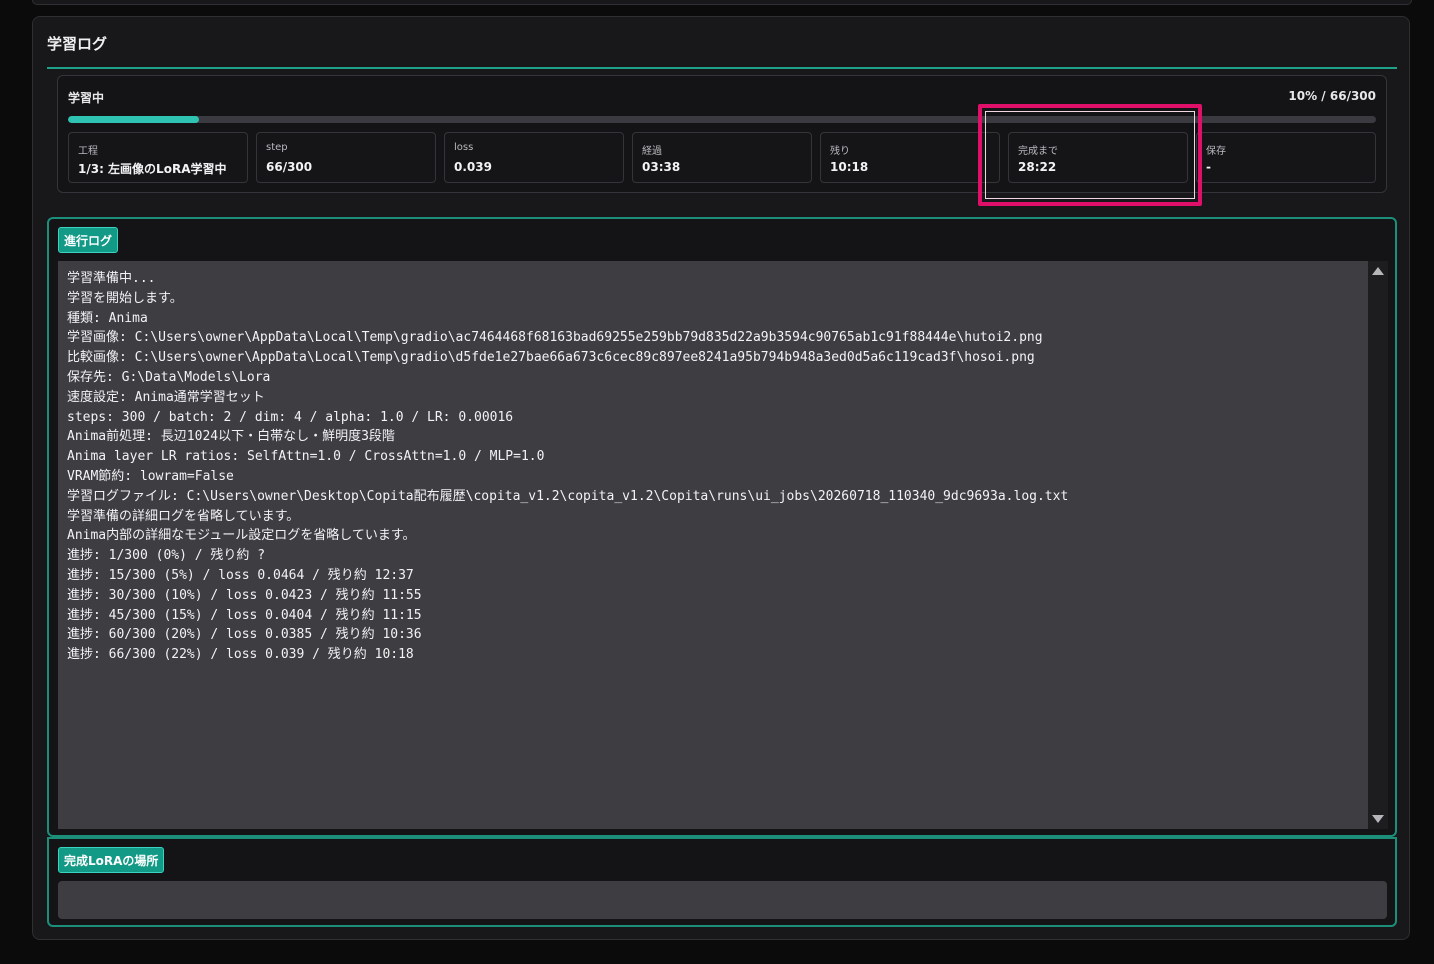  I want to click on lora-location-box: 完成LoRAの場所, so click(722, 882).